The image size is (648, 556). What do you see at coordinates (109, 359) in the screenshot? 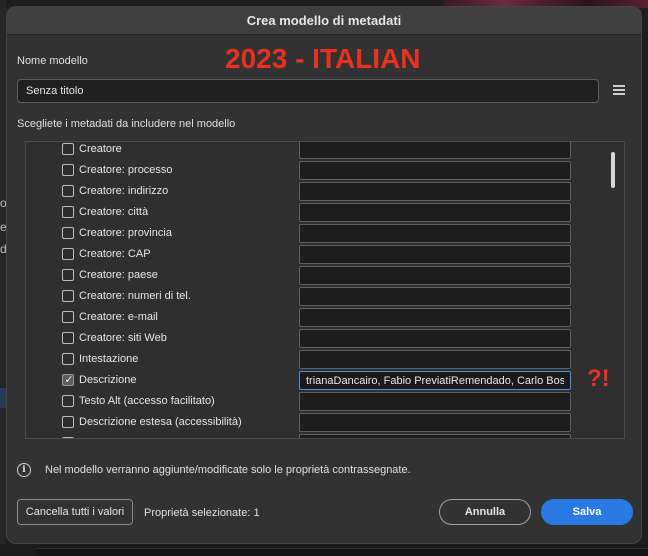
I see `field-label: Intestazione` at bounding box center [109, 359].